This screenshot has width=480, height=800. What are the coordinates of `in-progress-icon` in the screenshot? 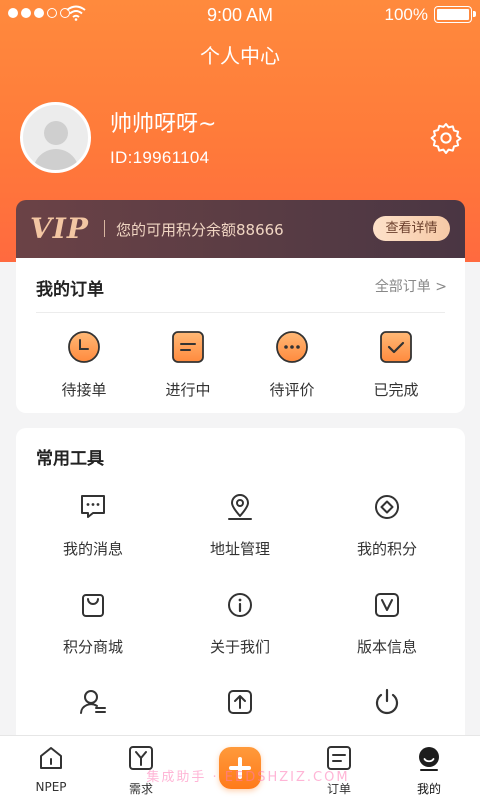 It's located at (188, 347).